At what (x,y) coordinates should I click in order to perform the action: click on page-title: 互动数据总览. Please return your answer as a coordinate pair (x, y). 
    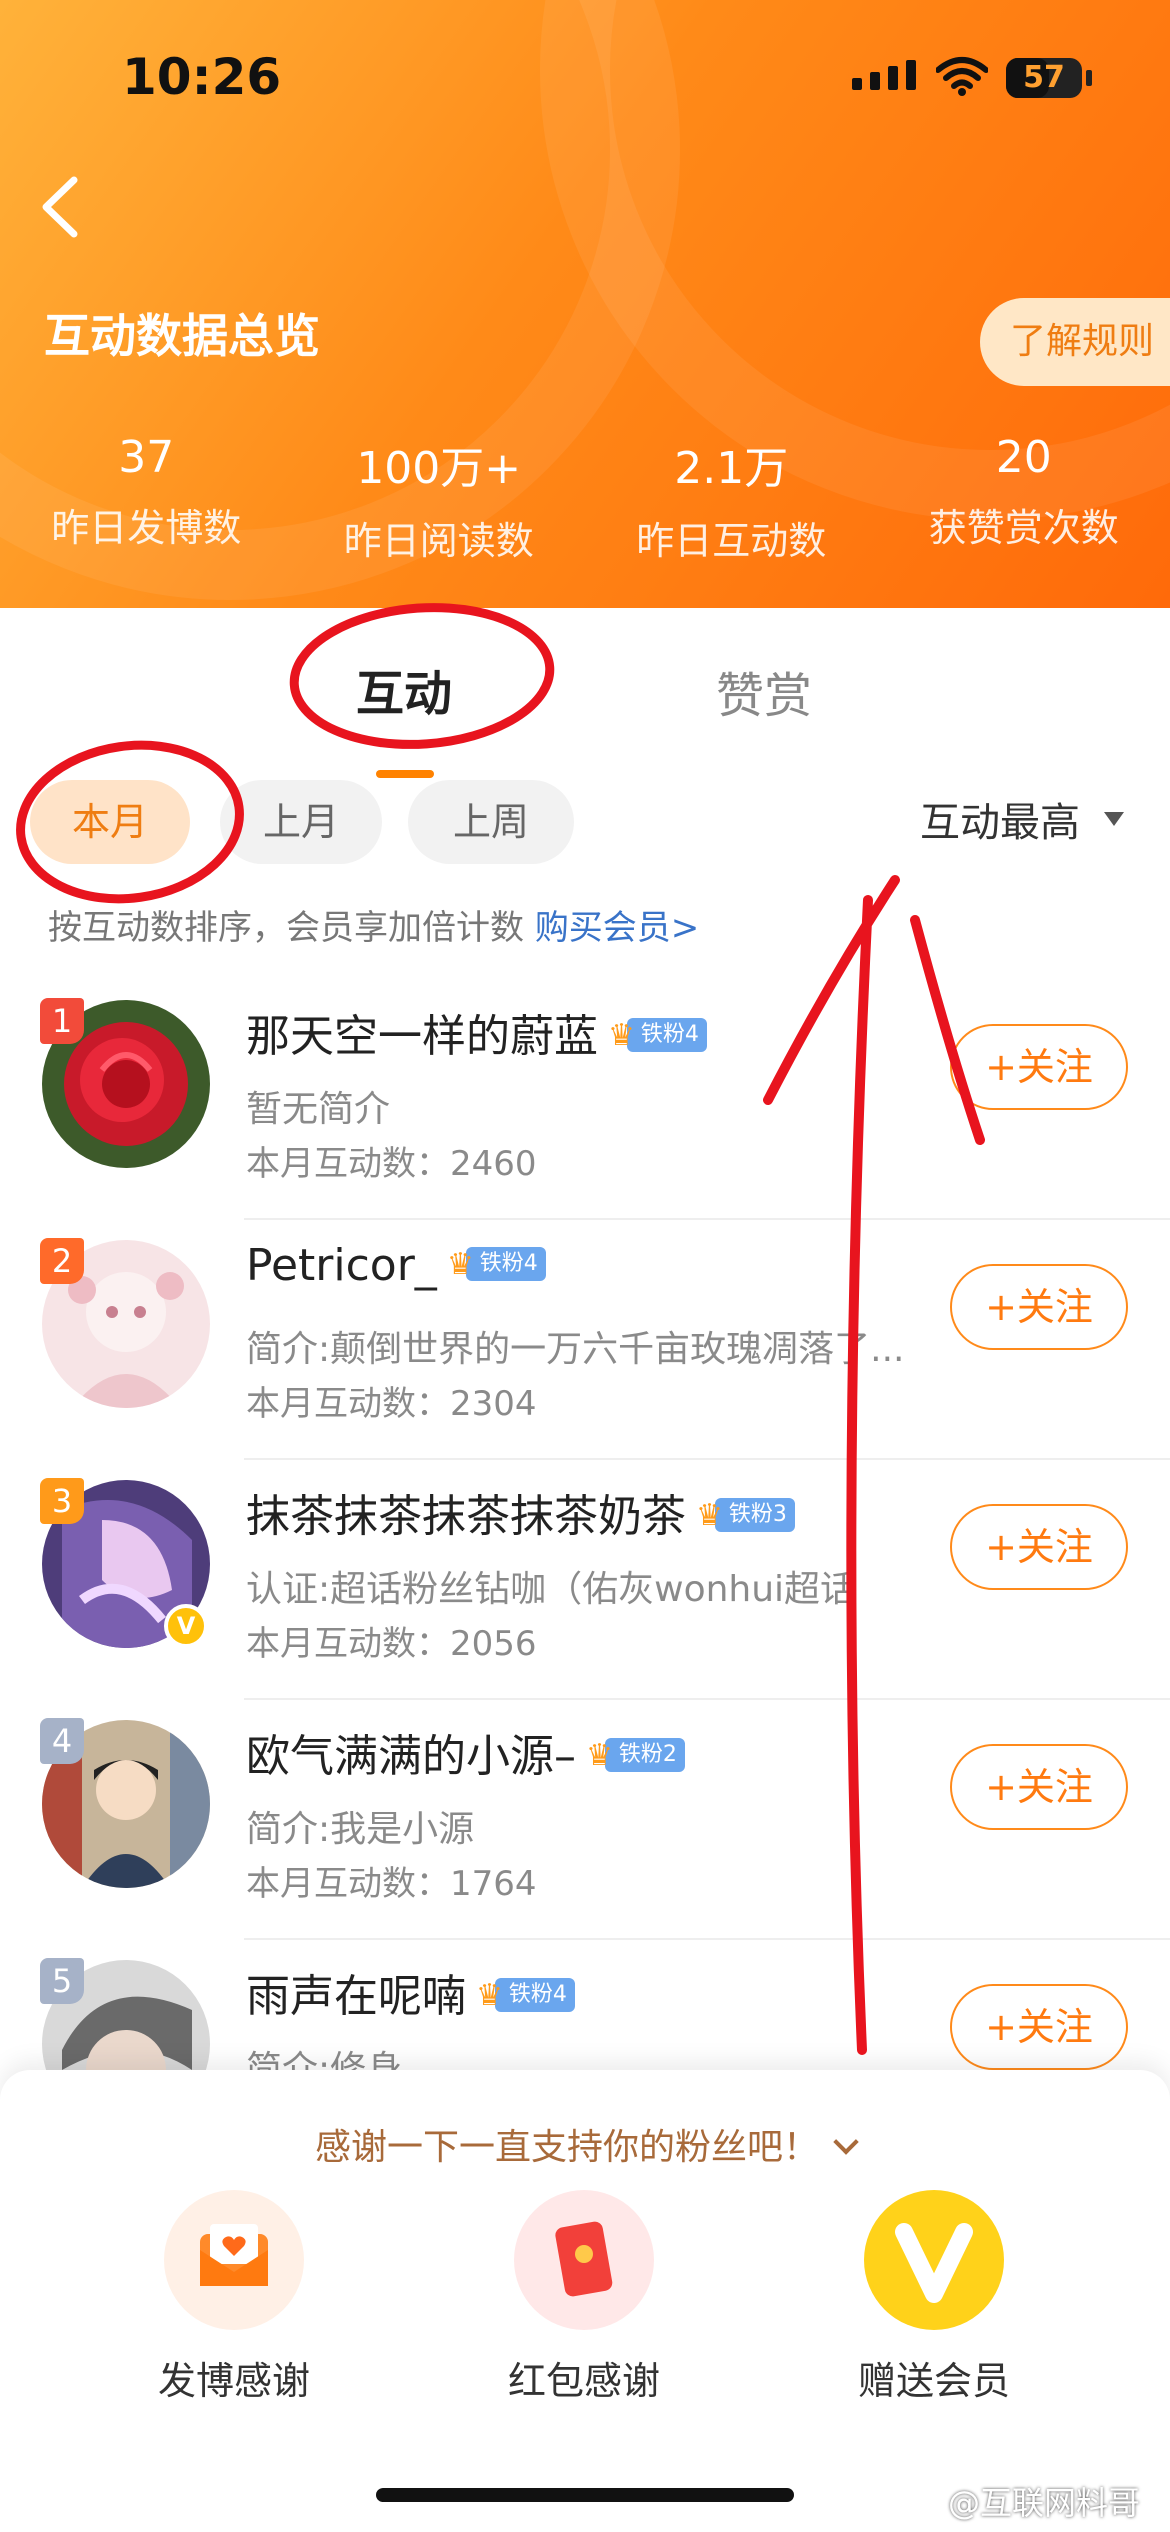
    Looking at the image, I should click on (182, 336).